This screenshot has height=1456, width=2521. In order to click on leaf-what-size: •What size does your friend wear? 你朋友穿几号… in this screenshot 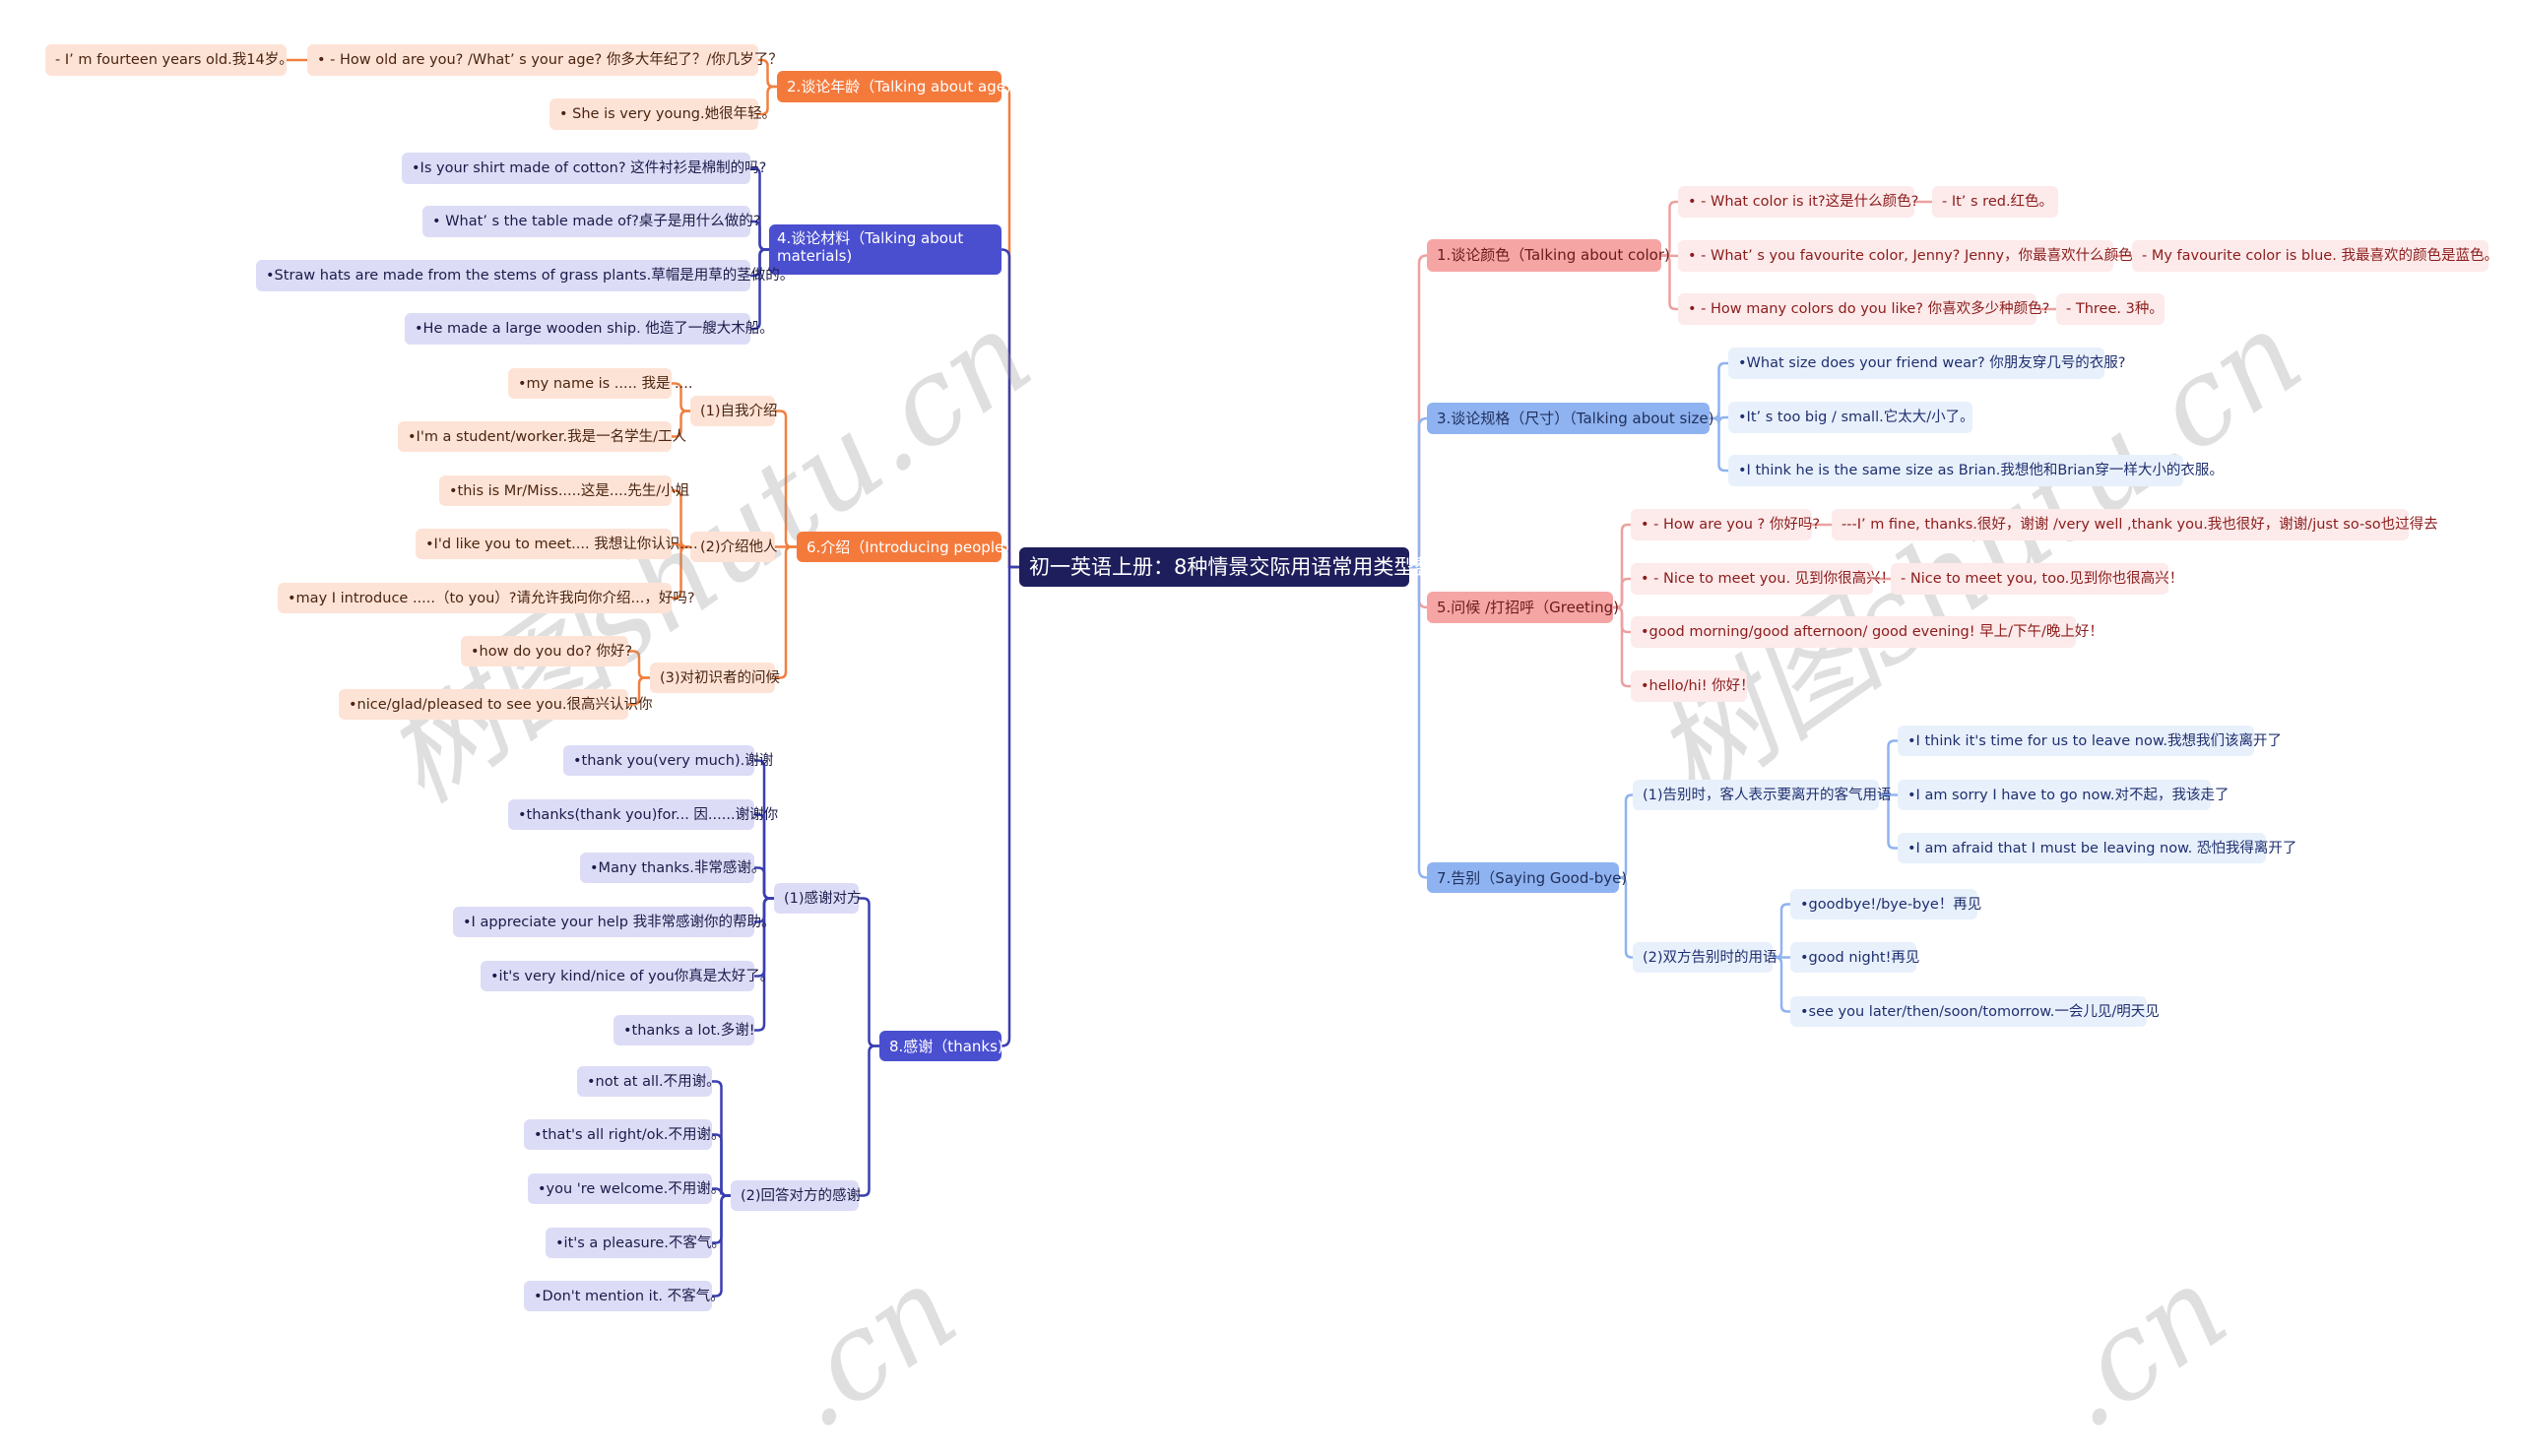, I will do `click(1927, 363)`.